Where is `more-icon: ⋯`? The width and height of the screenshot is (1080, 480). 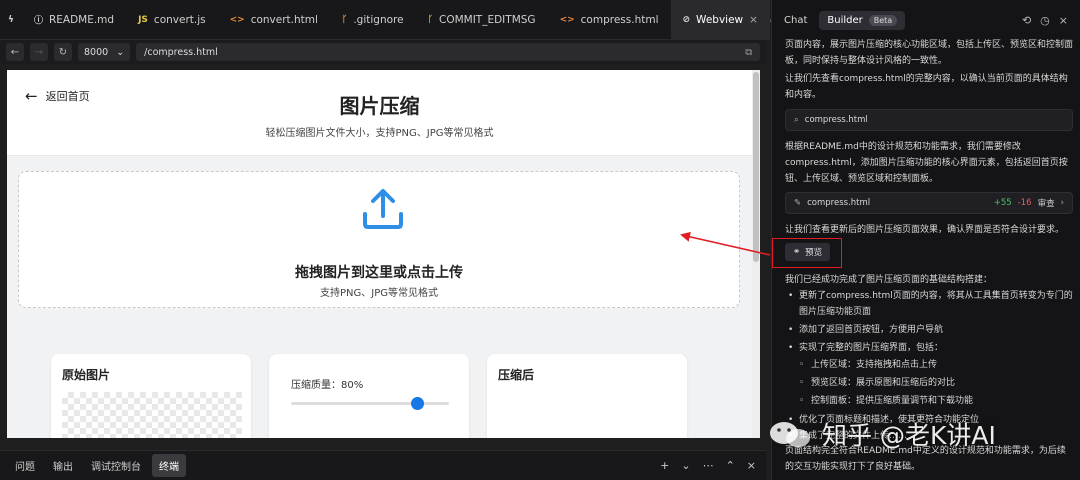
more-icon: ⋯ is located at coordinates (708, 465).